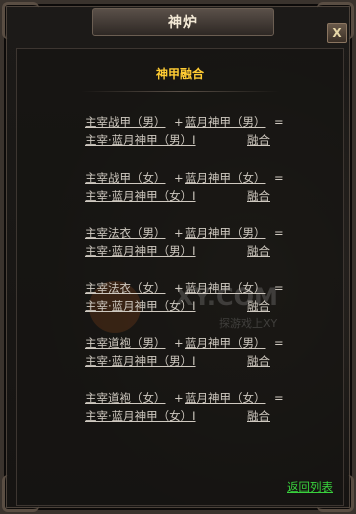 This screenshot has height=514, width=356. Describe the element at coordinates (248, 323) in the screenshot. I see `watermark-subtext: 探游戏上XY` at that location.